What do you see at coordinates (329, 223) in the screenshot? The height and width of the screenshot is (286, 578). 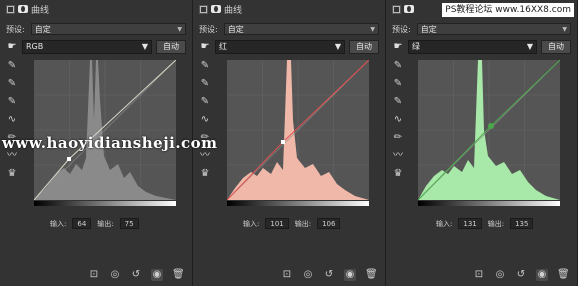 I see `output-field: 106` at bounding box center [329, 223].